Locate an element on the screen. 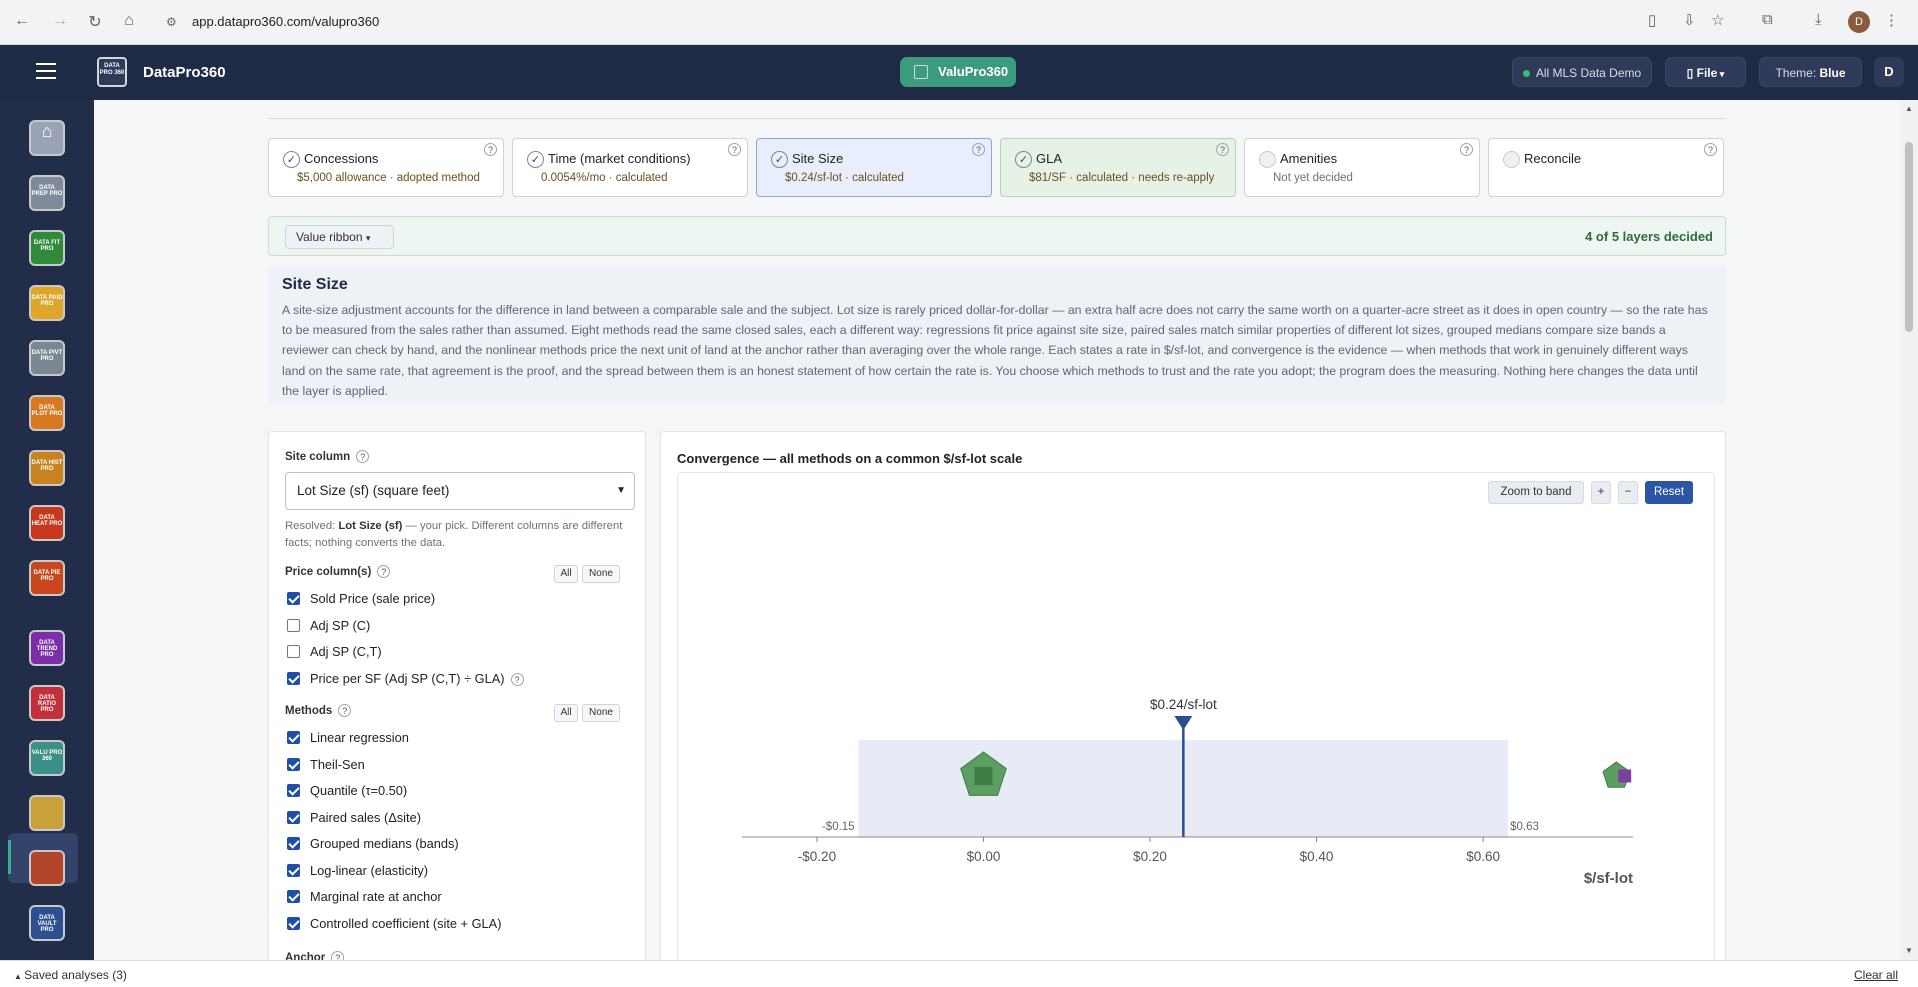 The width and height of the screenshot is (1918, 987). sidebar-item-data-trend-pro: DATA TREND PRO is located at coordinates (47, 648).